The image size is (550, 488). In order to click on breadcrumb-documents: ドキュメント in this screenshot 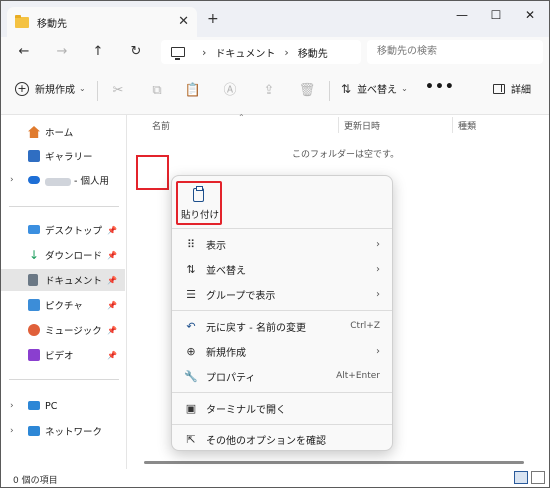, I will do `click(245, 52)`.